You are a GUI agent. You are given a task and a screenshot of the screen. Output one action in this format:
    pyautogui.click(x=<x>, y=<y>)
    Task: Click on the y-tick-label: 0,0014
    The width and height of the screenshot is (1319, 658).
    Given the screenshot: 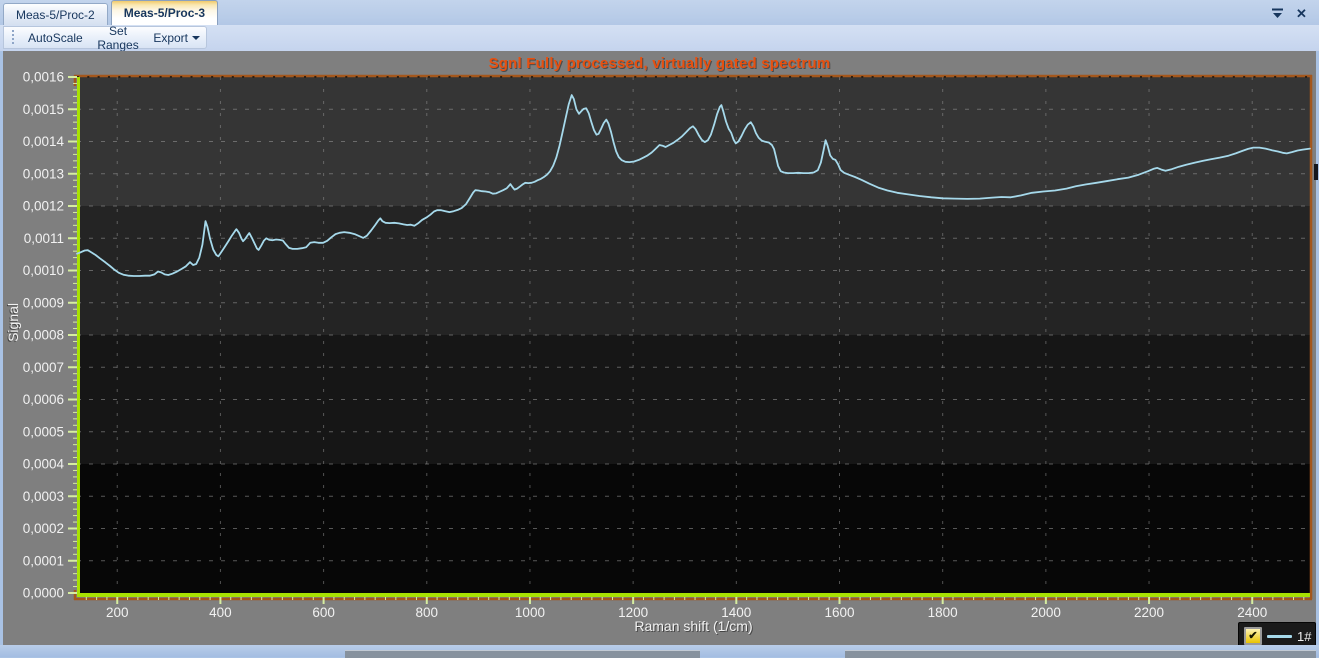 What is the action you would take?
    pyautogui.click(x=44, y=141)
    